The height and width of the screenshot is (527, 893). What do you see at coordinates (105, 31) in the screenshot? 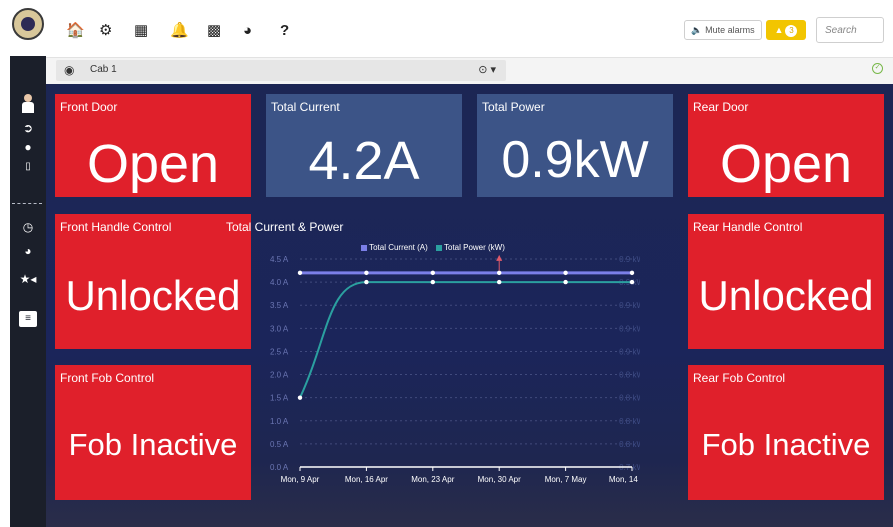
I see `settings-gear-icon: ⚙` at bounding box center [105, 31].